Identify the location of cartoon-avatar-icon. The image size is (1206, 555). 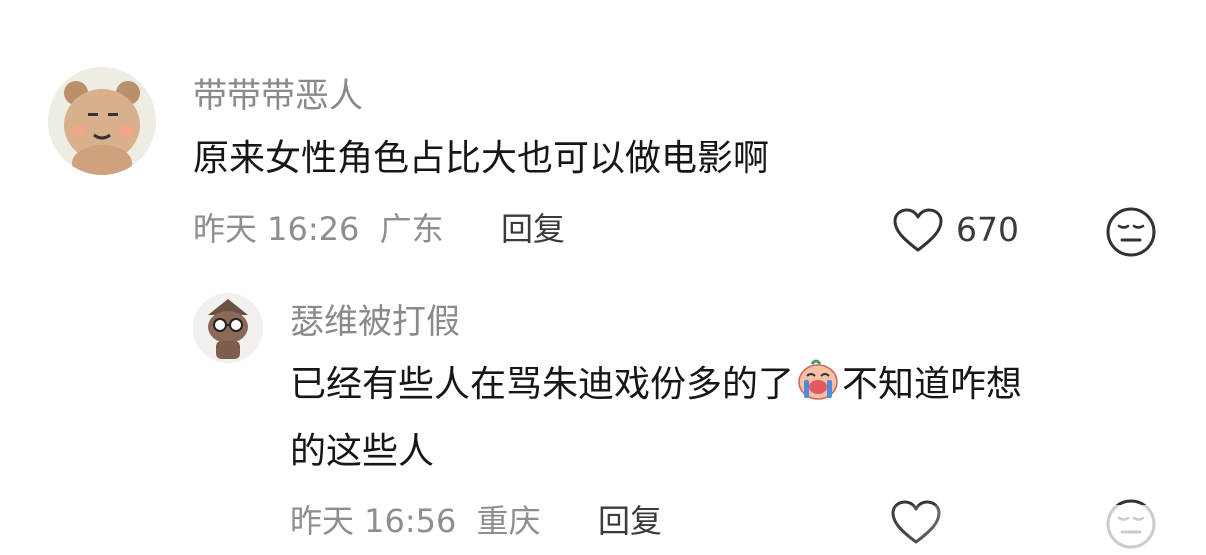
(228, 328).